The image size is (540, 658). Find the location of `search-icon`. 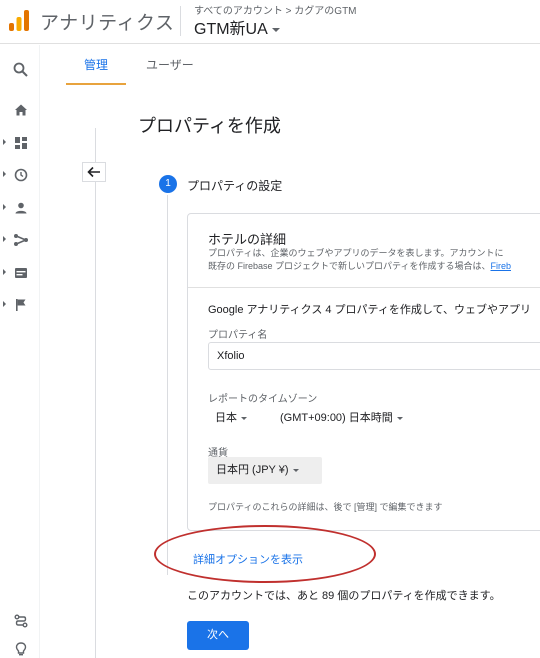

search-icon is located at coordinates (20, 69).